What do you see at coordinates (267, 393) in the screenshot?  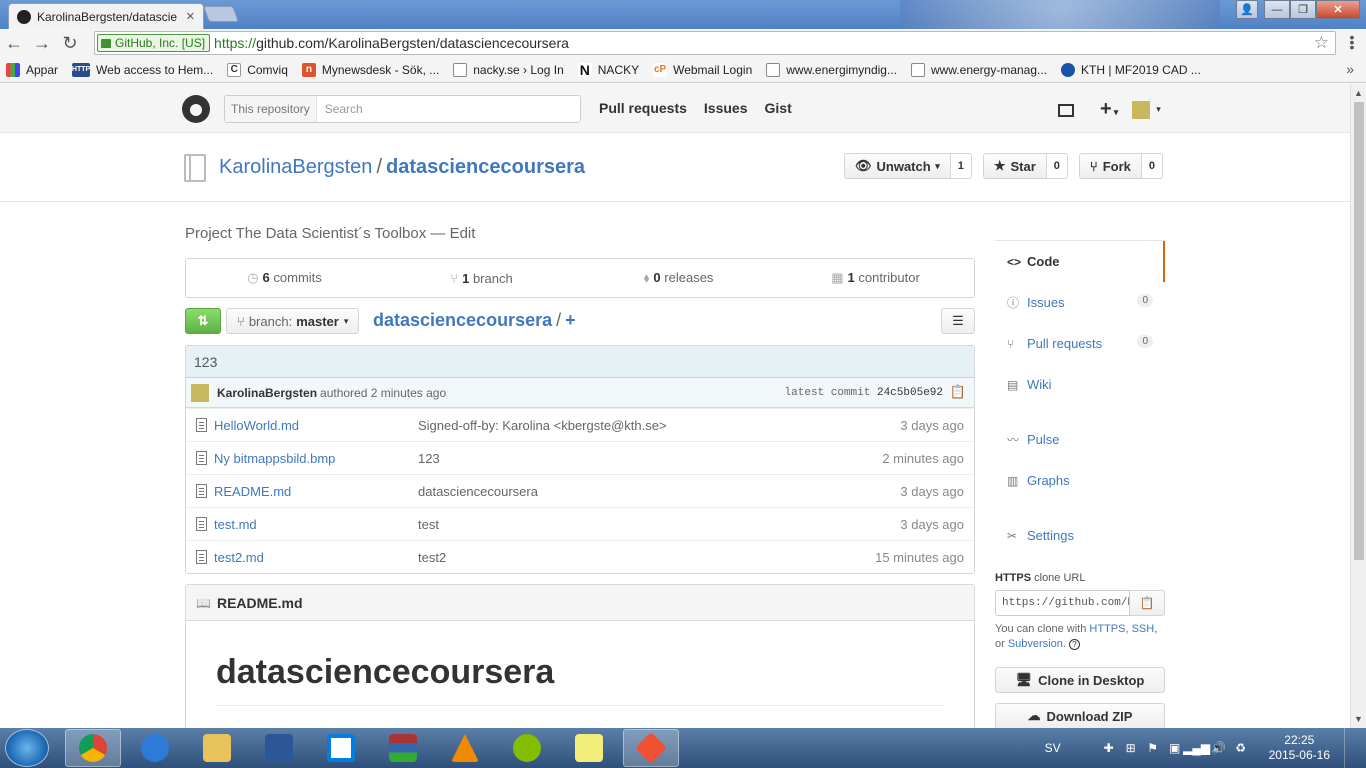 I see `commit-author: KarolinaBergsten` at bounding box center [267, 393].